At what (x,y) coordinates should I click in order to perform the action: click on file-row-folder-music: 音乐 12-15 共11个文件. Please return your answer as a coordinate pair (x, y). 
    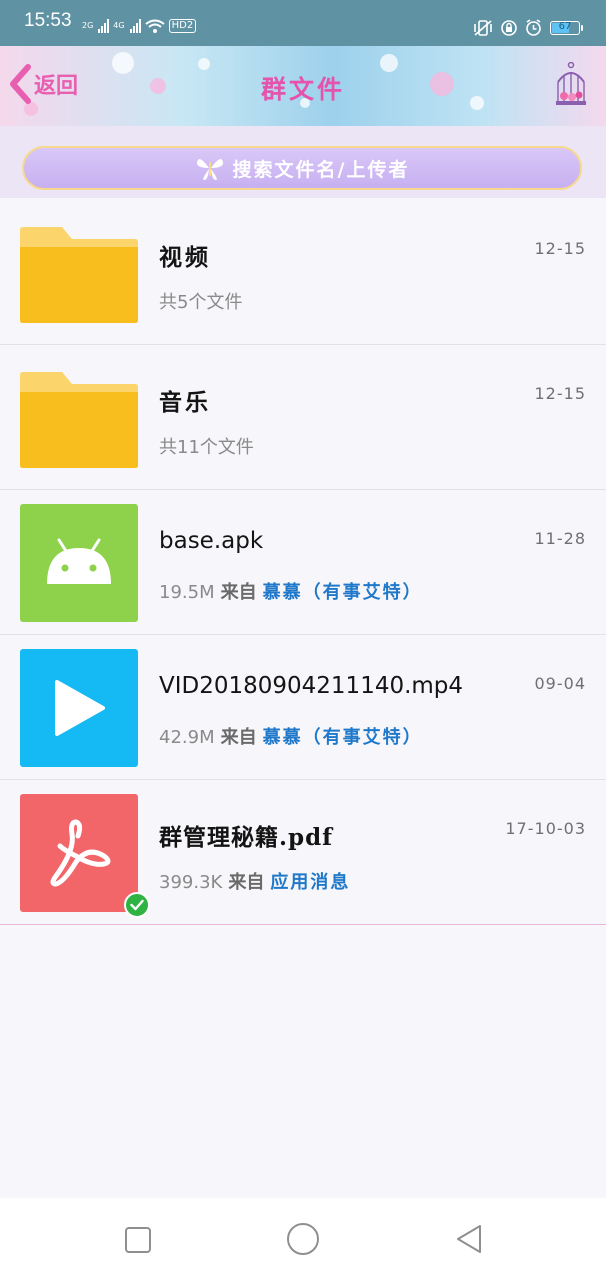
    Looking at the image, I should click on (303, 417).